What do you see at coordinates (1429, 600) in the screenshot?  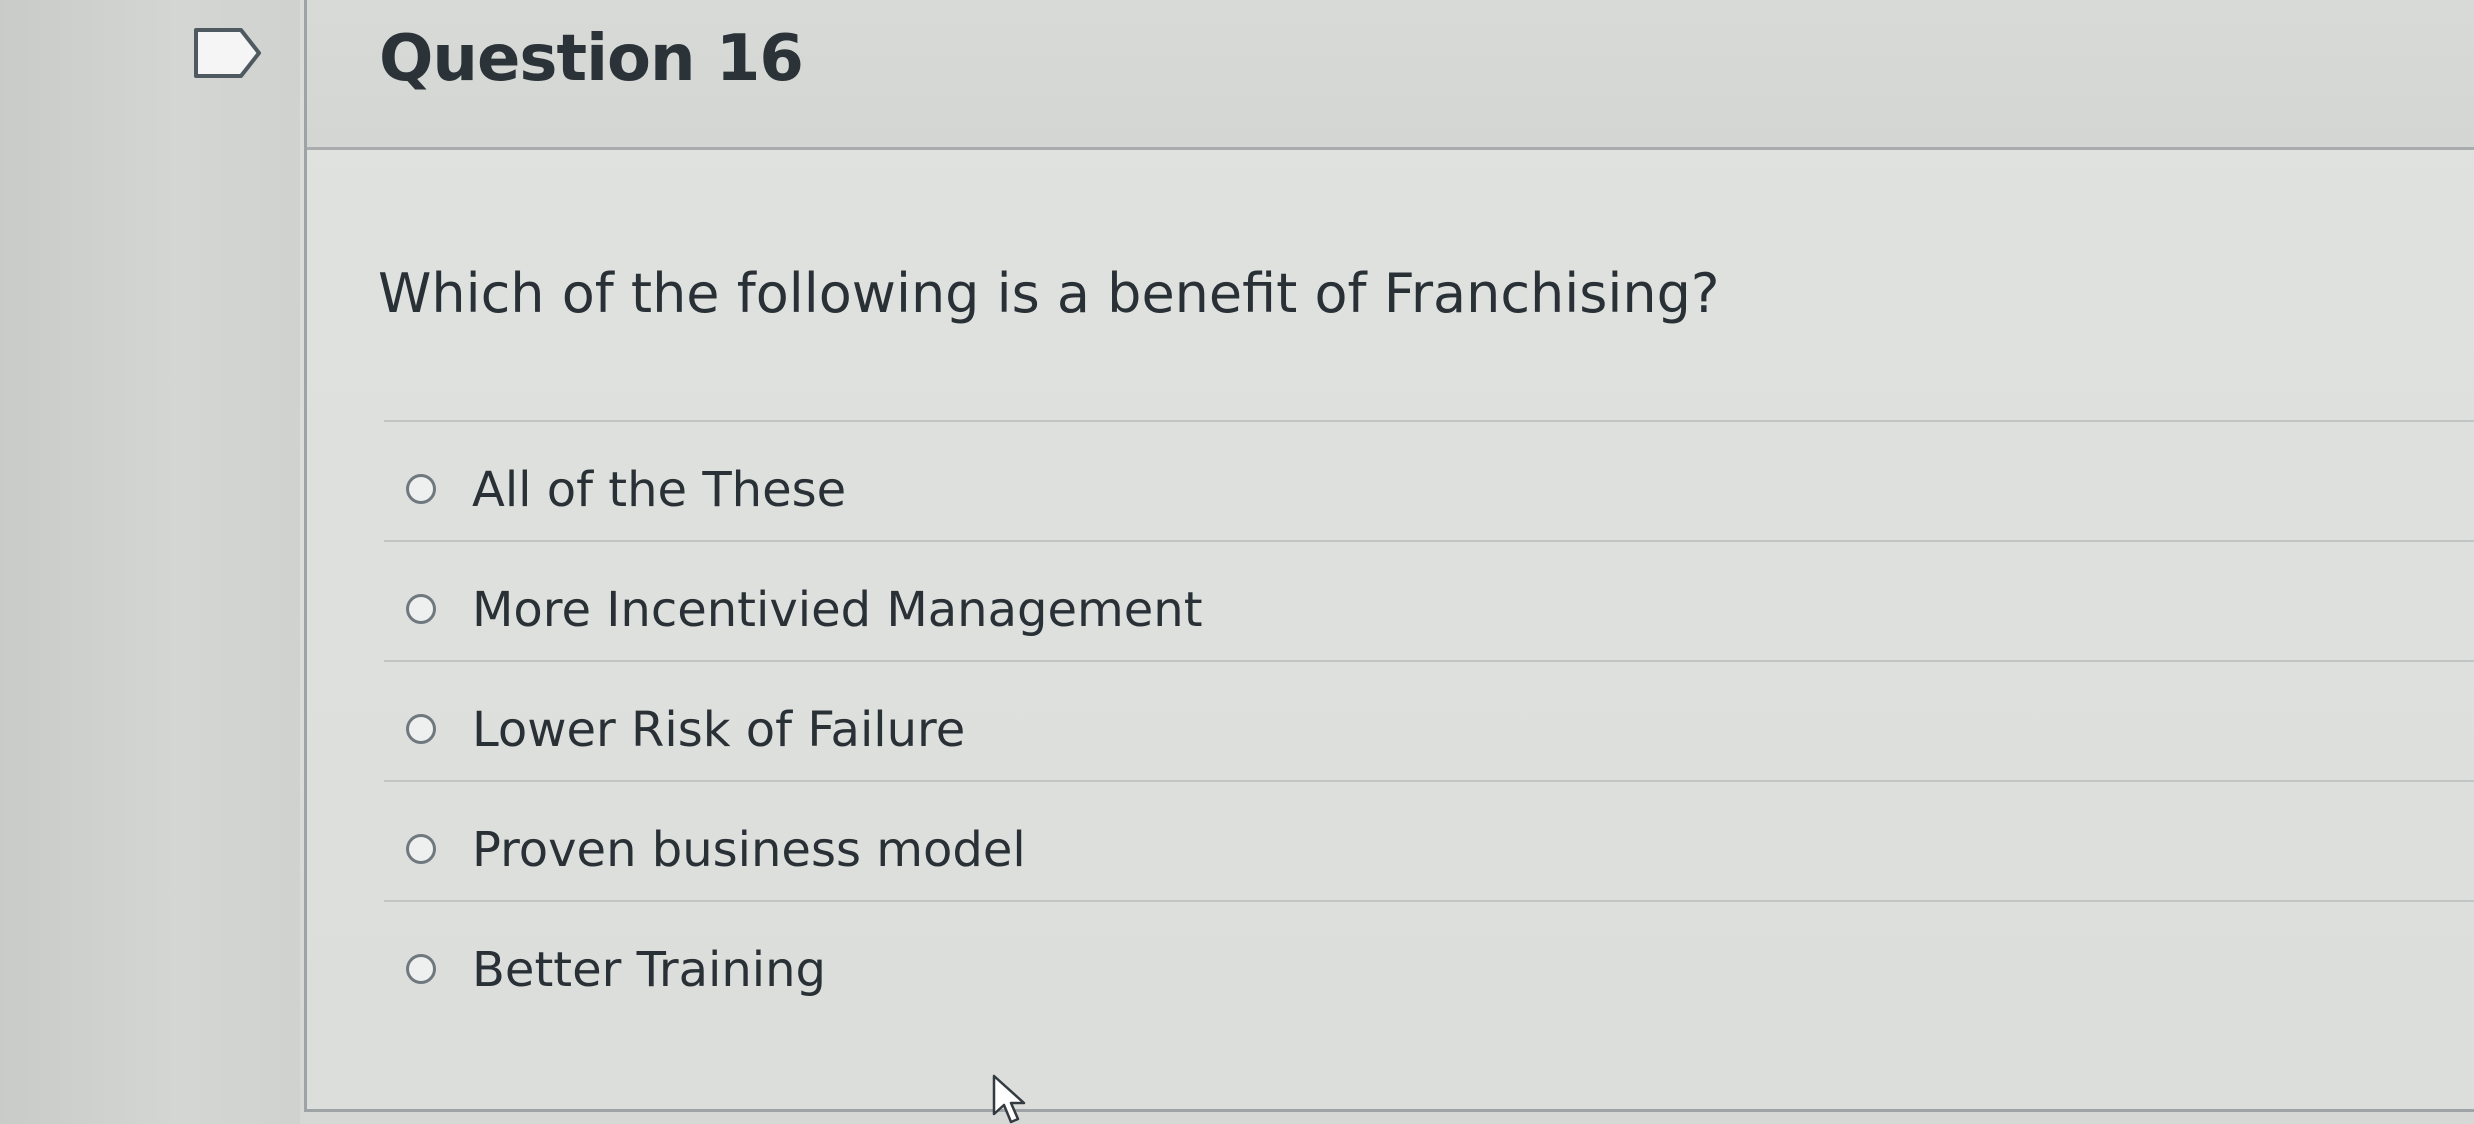 I see `answer-option-more-incentivied-management: More Incentivied Management` at bounding box center [1429, 600].